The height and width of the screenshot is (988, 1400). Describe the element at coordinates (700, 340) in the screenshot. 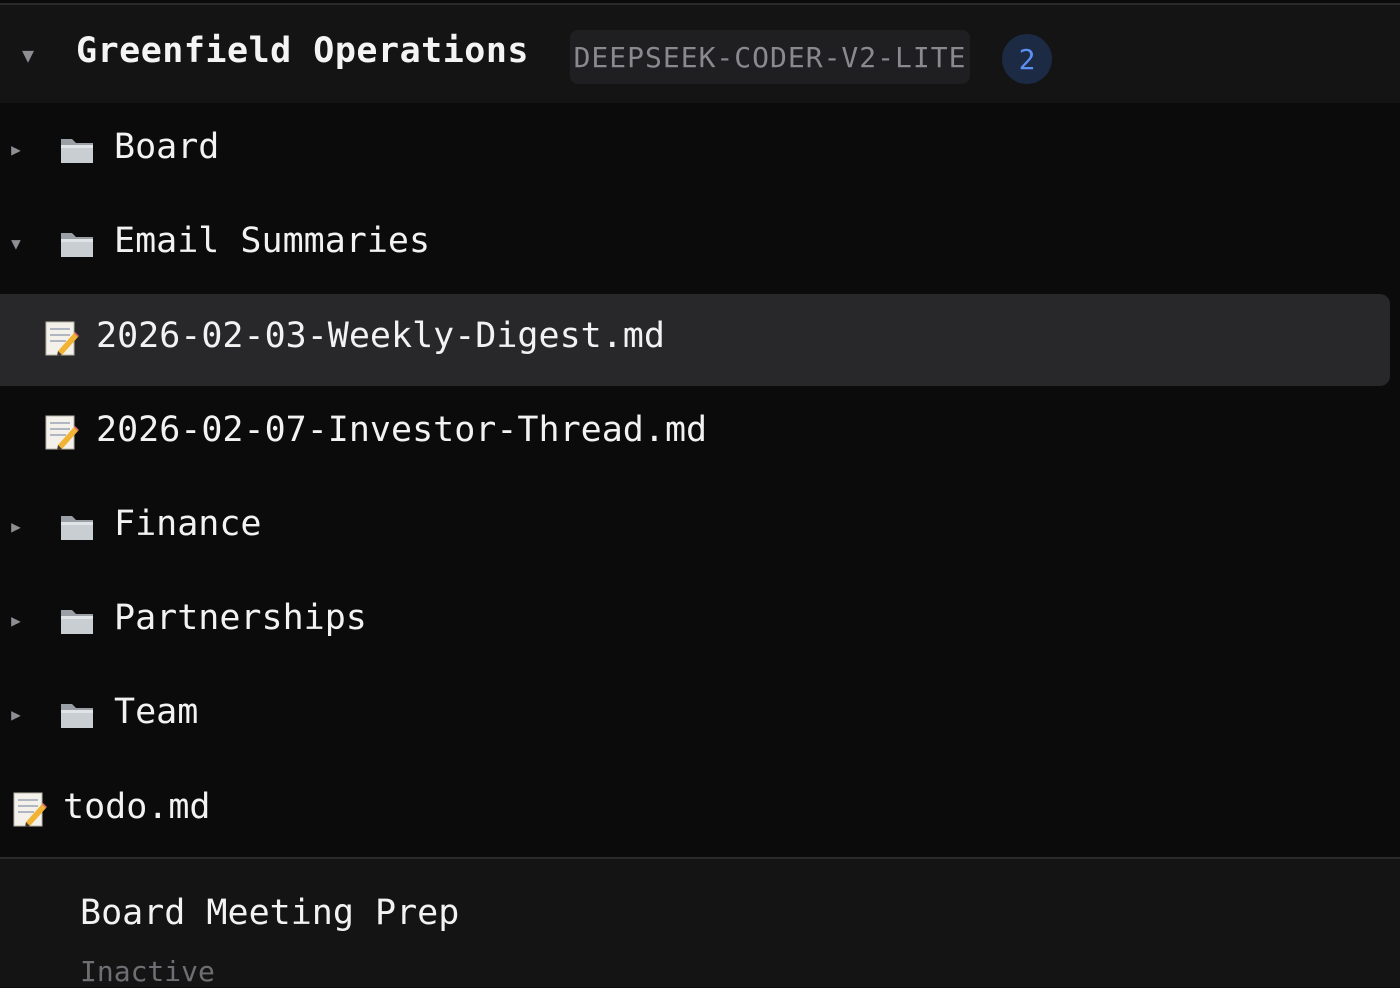

I see `tree-item-weekly-digest: 2026-02-03-Weekly-Digest.md` at that location.